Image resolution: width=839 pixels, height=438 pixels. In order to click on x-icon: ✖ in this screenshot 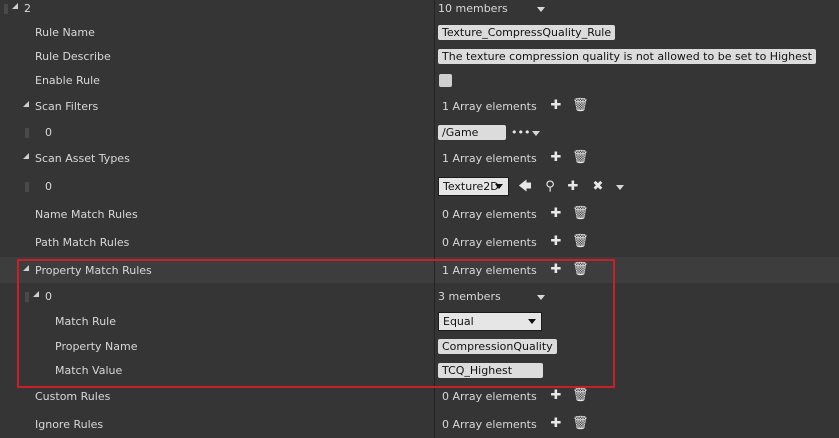, I will do `click(598, 187)`.